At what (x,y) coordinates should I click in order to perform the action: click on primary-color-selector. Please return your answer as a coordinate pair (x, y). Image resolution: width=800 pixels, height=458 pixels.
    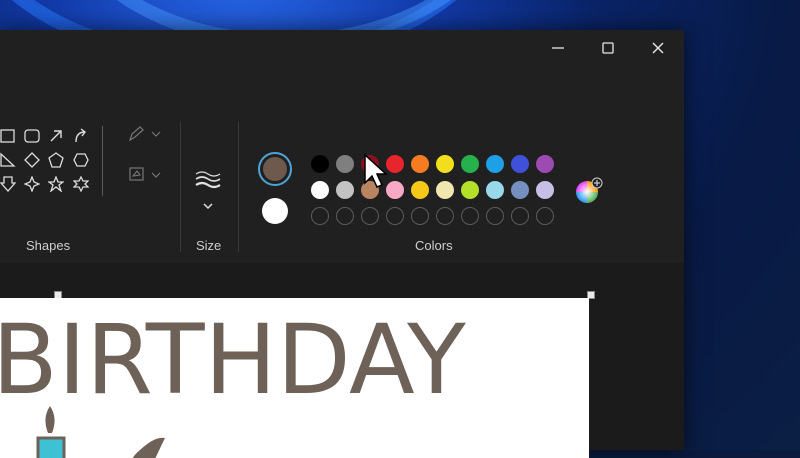
    Looking at the image, I should click on (275, 169).